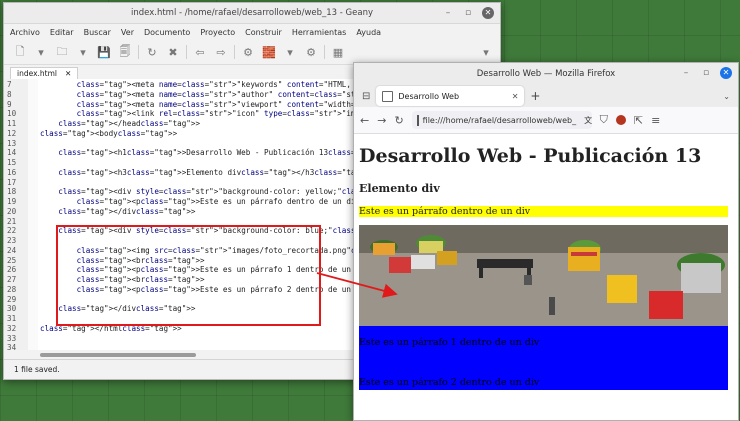  What do you see at coordinates (104, 52) in the screenshot?
I see `save-icon: 💾` at bounding box center [104, 52].